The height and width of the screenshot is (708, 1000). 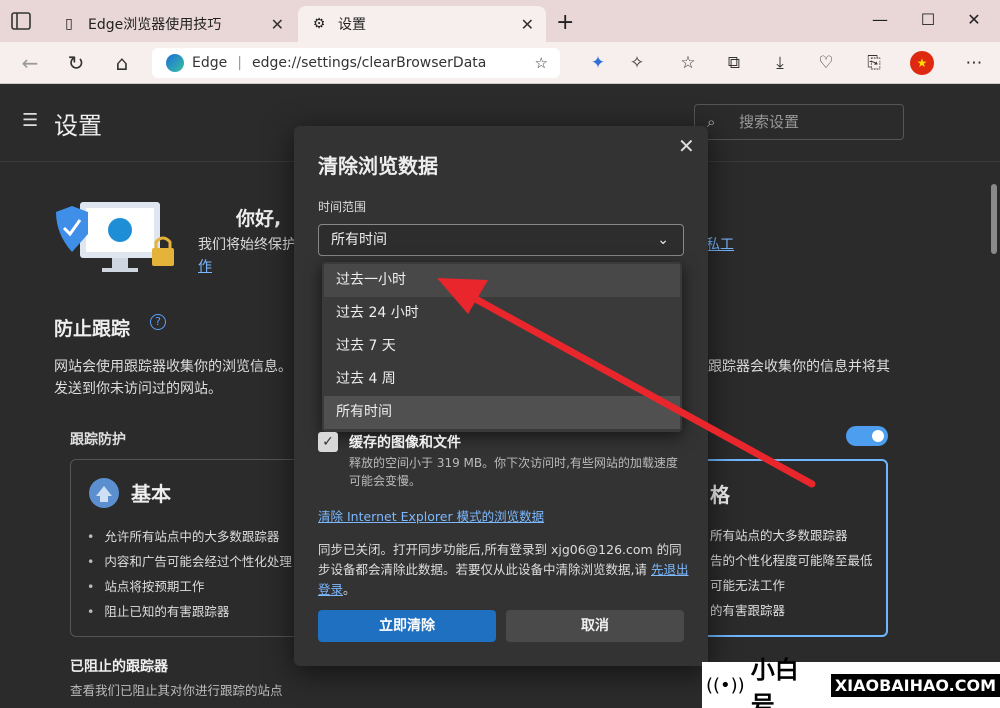 What do you see at coordinates (189, 588) in the screenshot?
I see `list-item: 站点将按预期工作` at bounding box center [189, 588].